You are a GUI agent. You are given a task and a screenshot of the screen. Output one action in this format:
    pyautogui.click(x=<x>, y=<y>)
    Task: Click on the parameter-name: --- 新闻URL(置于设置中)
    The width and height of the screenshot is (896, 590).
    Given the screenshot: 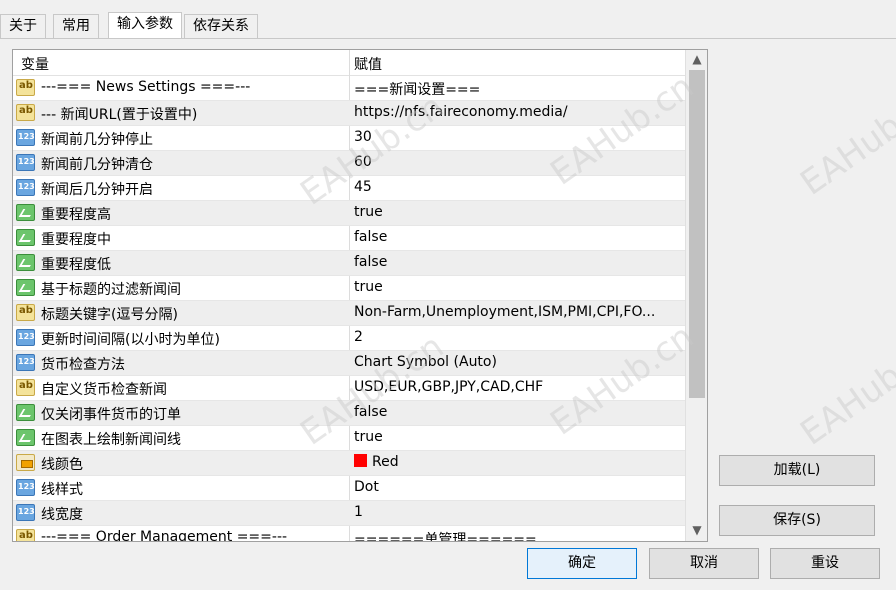 What is the action you would take?
    pyautogui.click(x=119, y=115)
    